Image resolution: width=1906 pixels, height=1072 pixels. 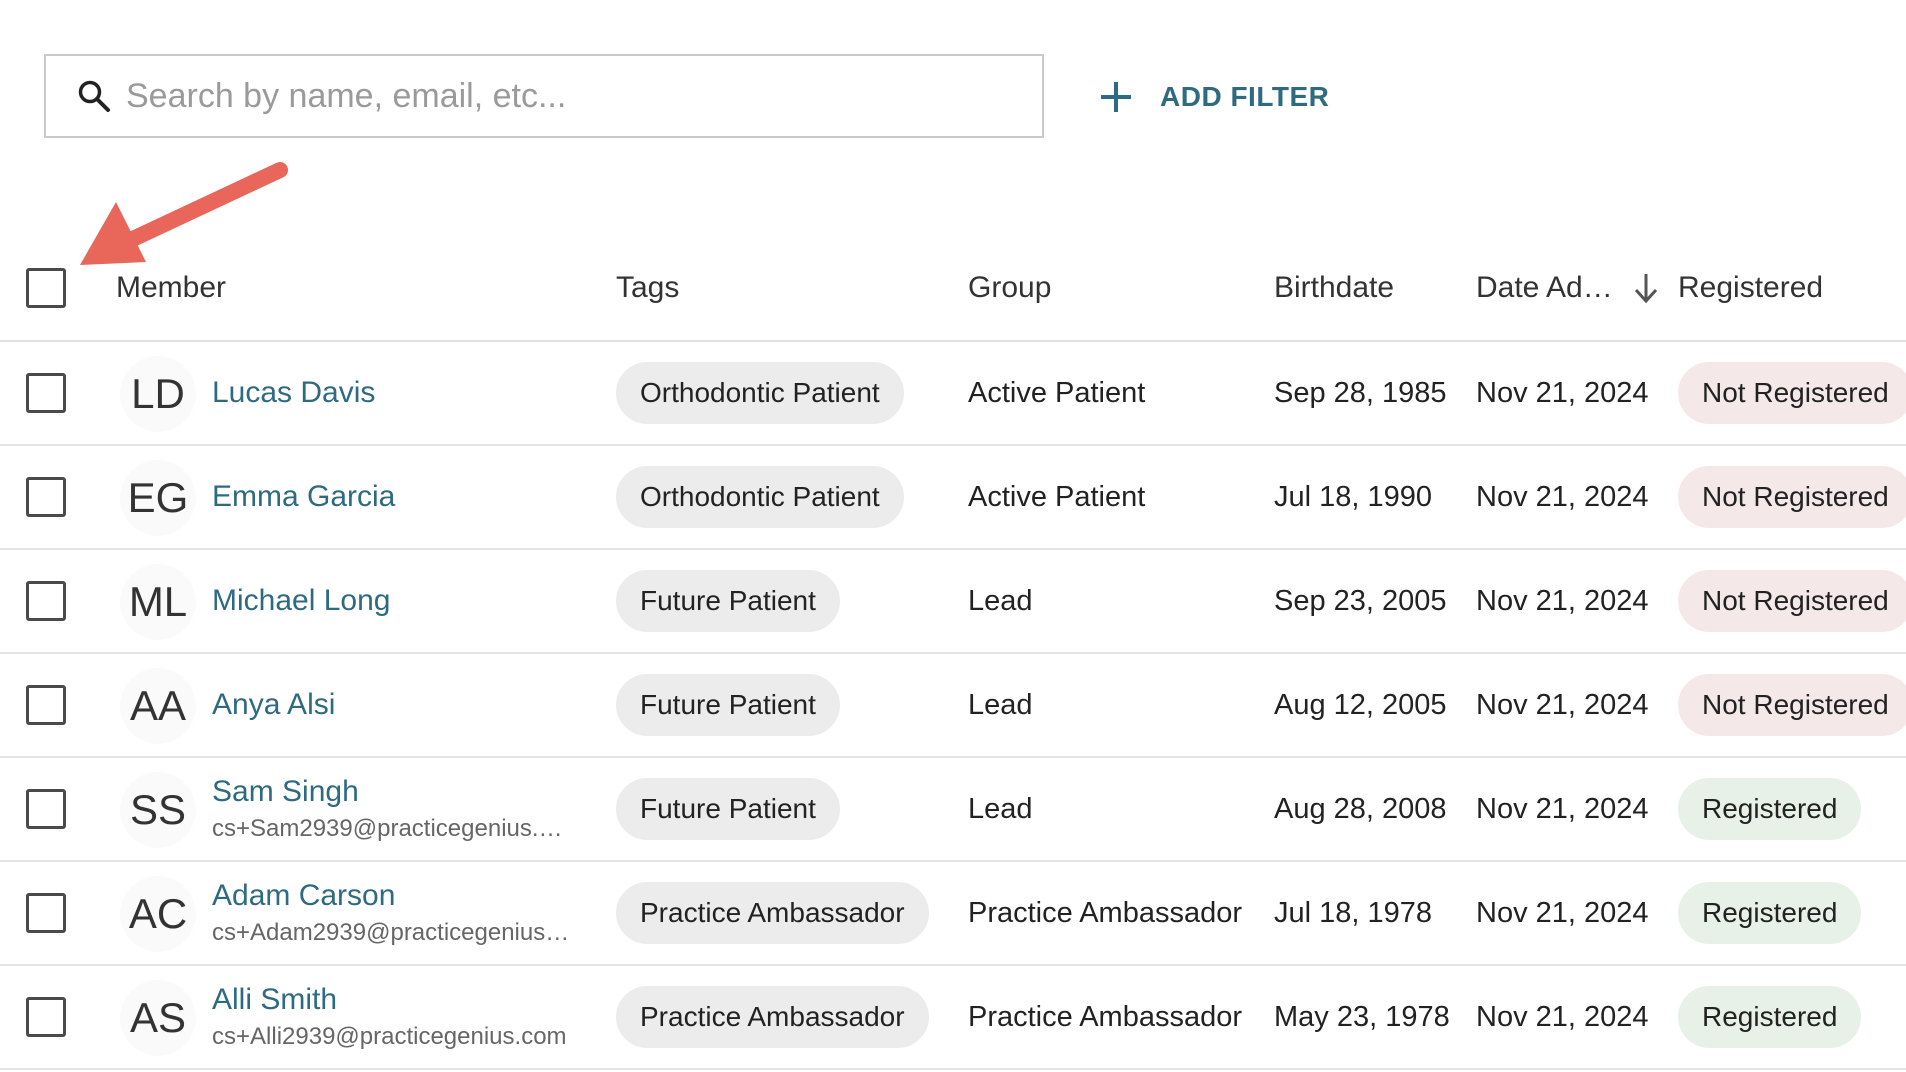 I want to click on member-email: cs+Alli2939@practicegenius.com, so click(x=389, y=1036).